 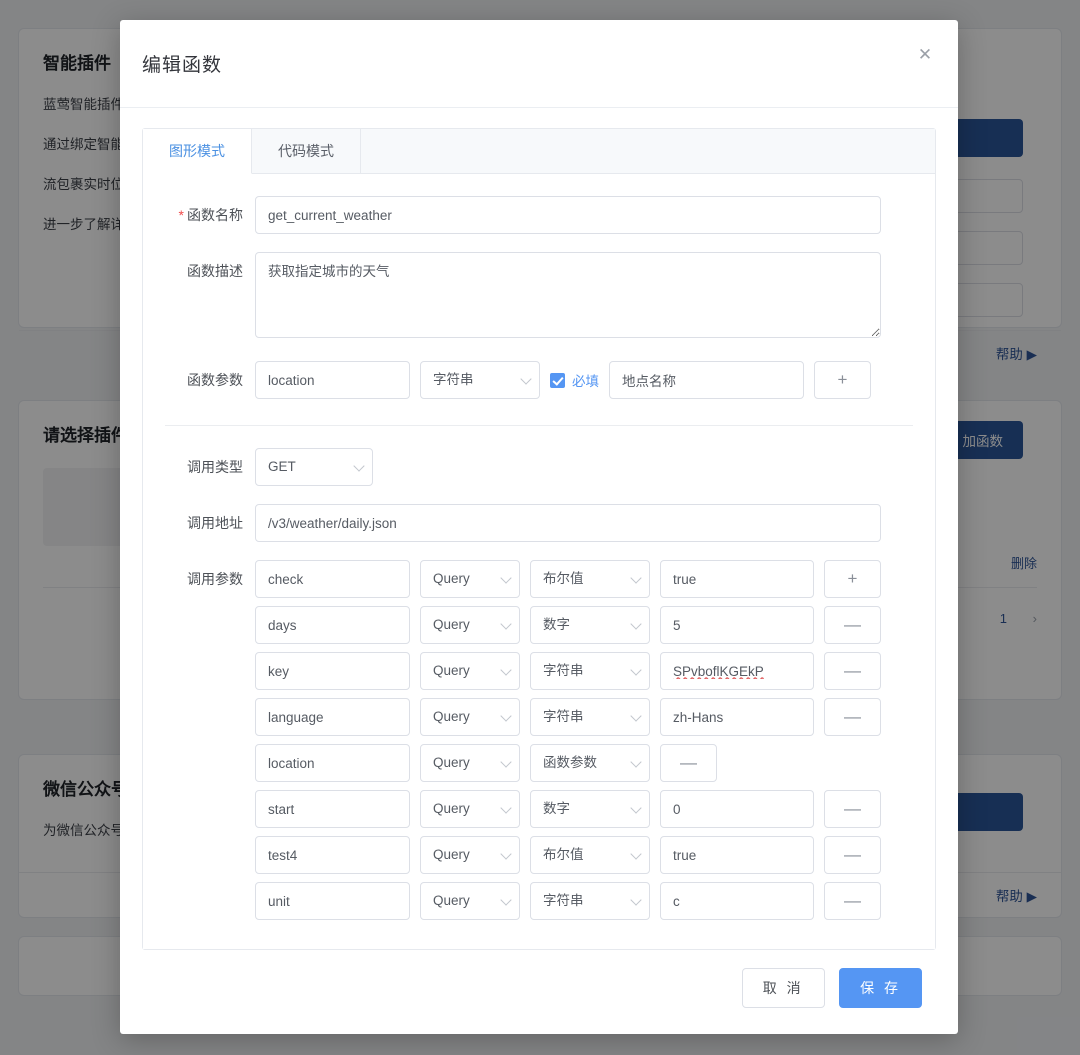 I want to click on function-param-required-checkbox: 必填, so click(x=574, y=380).